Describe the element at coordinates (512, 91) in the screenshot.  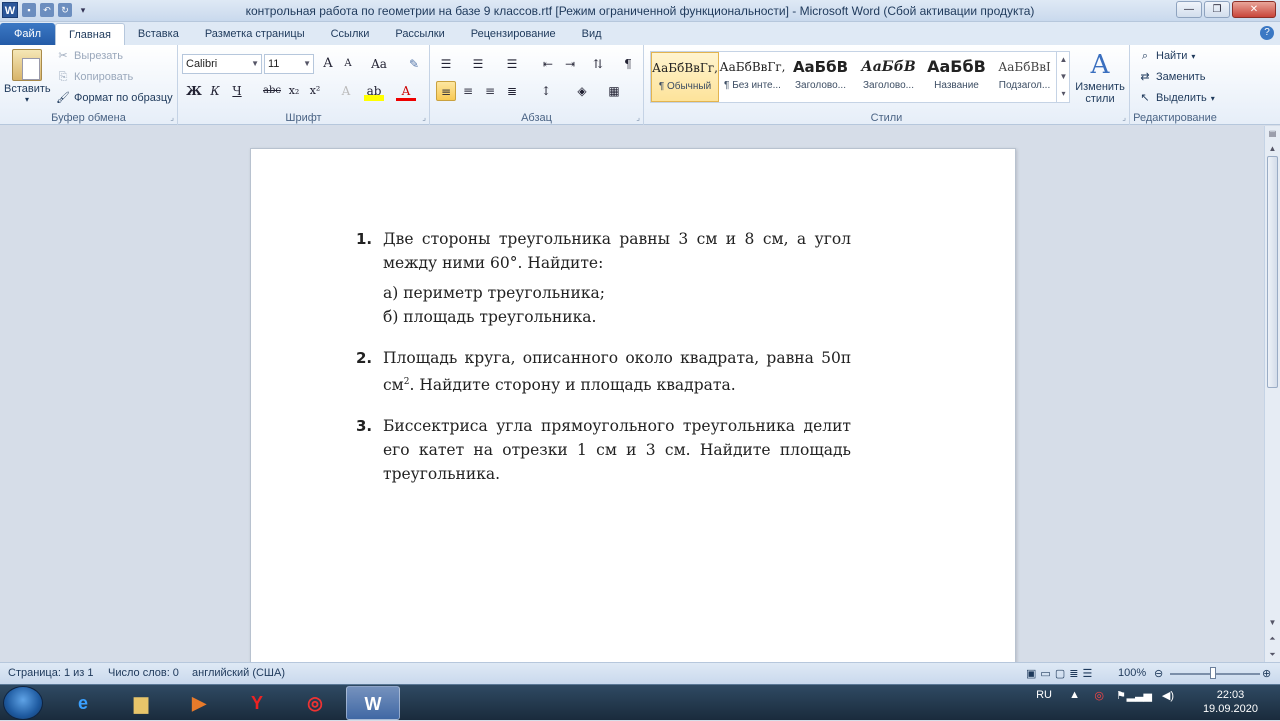
I see `justify-icon: ≣` at that location.